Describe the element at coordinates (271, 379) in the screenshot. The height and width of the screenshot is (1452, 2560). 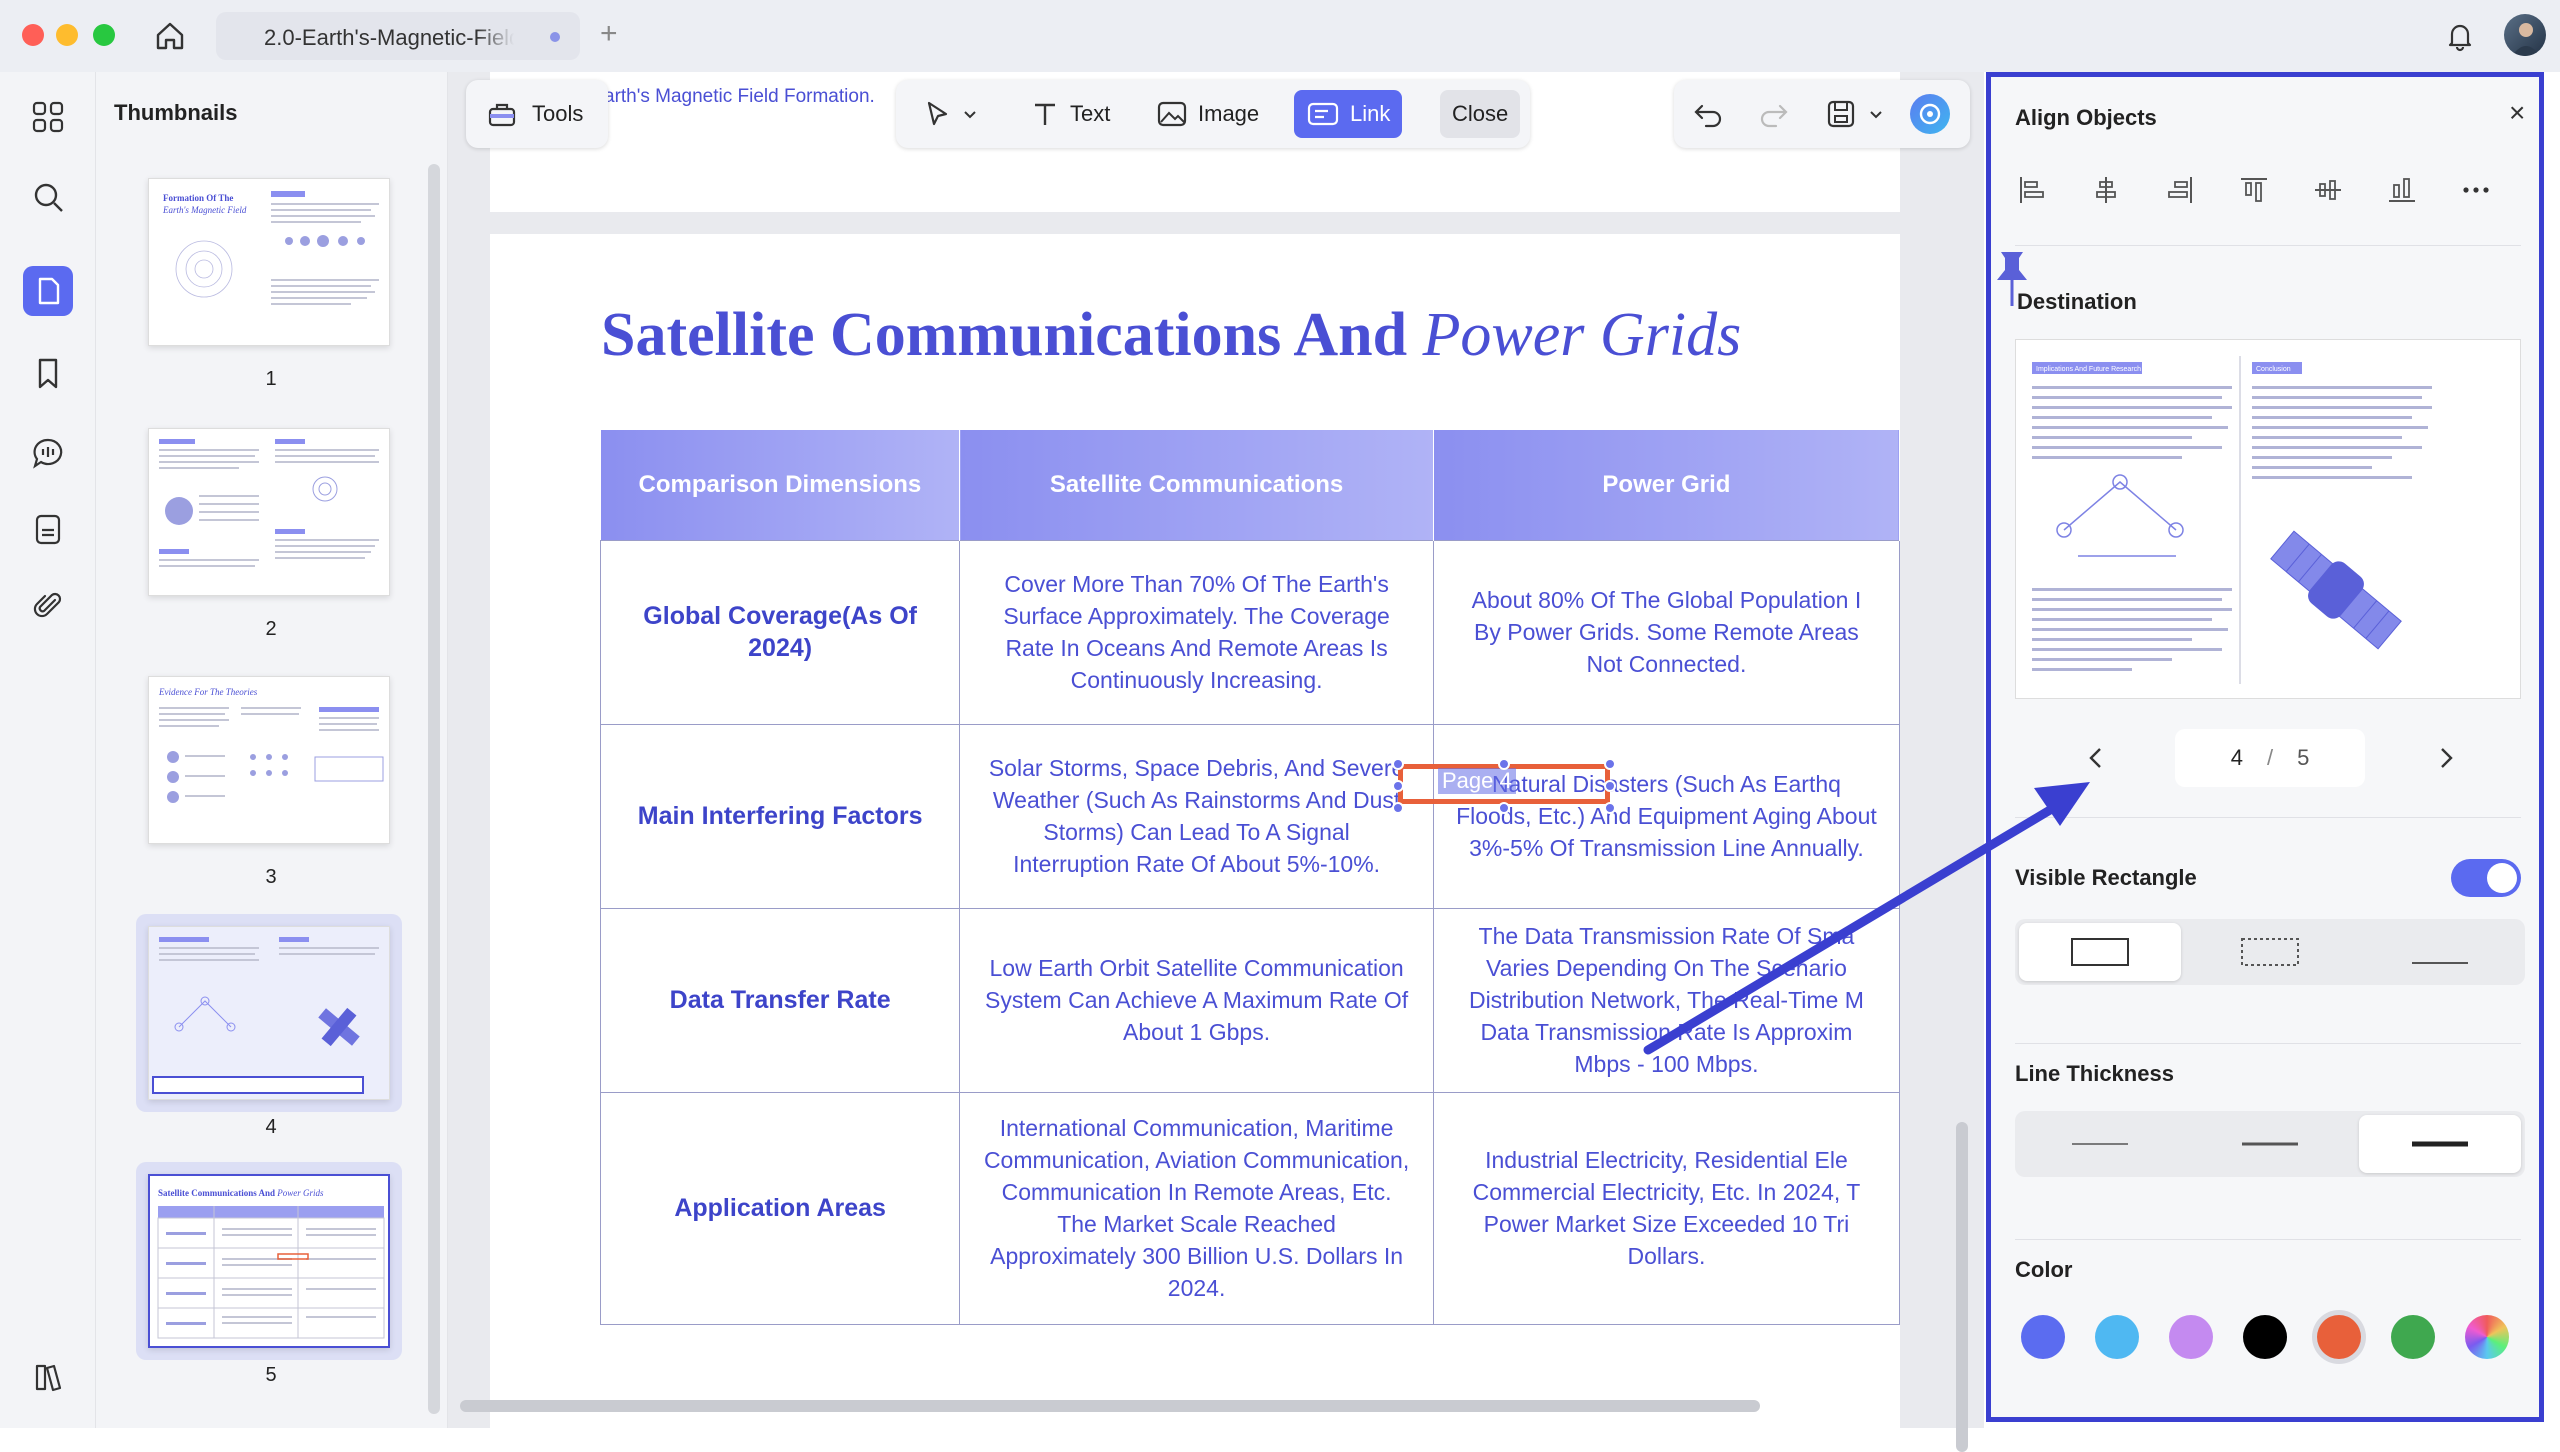
I see `thumbnail-number-1: 1` at that location.